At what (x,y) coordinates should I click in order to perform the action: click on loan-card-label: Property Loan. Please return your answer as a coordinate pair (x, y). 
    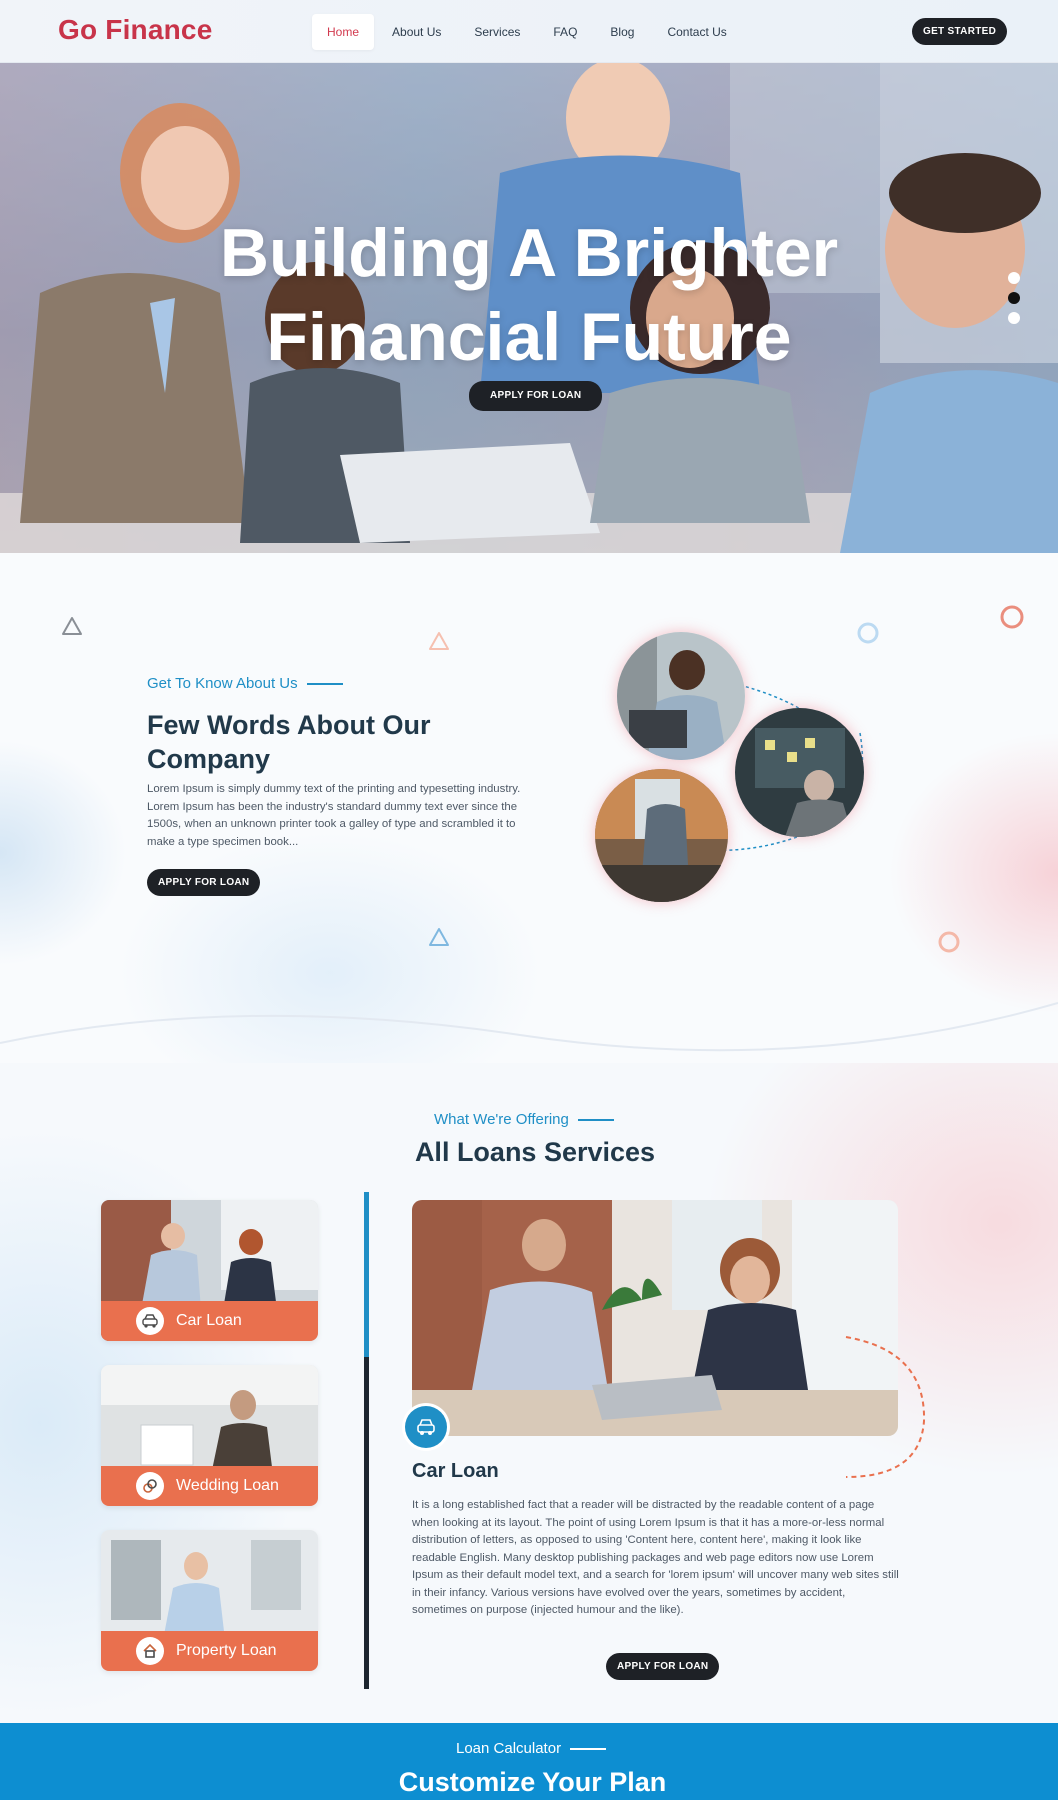
    Looking at the image, I should click on (226, 1650).